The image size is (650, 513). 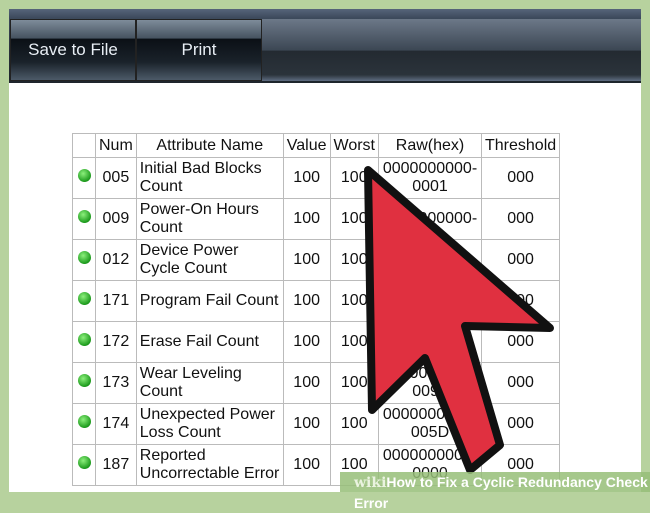 What do you see at coordinates (370, 483) in the screenshot?
I see `watermark-brand: wiki` at bounding box center [370, 483].